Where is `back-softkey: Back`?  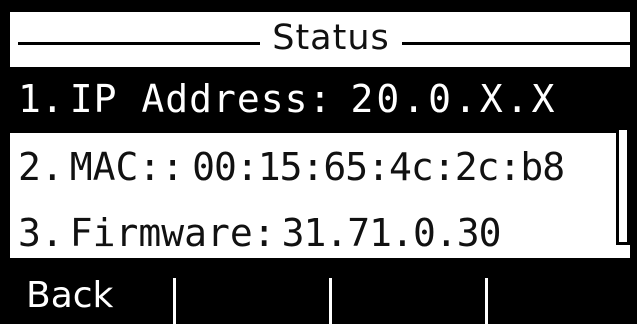 back-softkey: Back is located at coordinates (88, 291).